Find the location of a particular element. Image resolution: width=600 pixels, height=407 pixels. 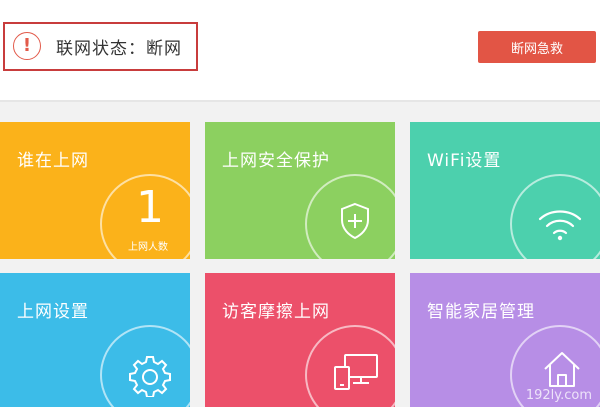

tile-guest-network: 访客摩擦上网 is located at coordinates (300, 340).